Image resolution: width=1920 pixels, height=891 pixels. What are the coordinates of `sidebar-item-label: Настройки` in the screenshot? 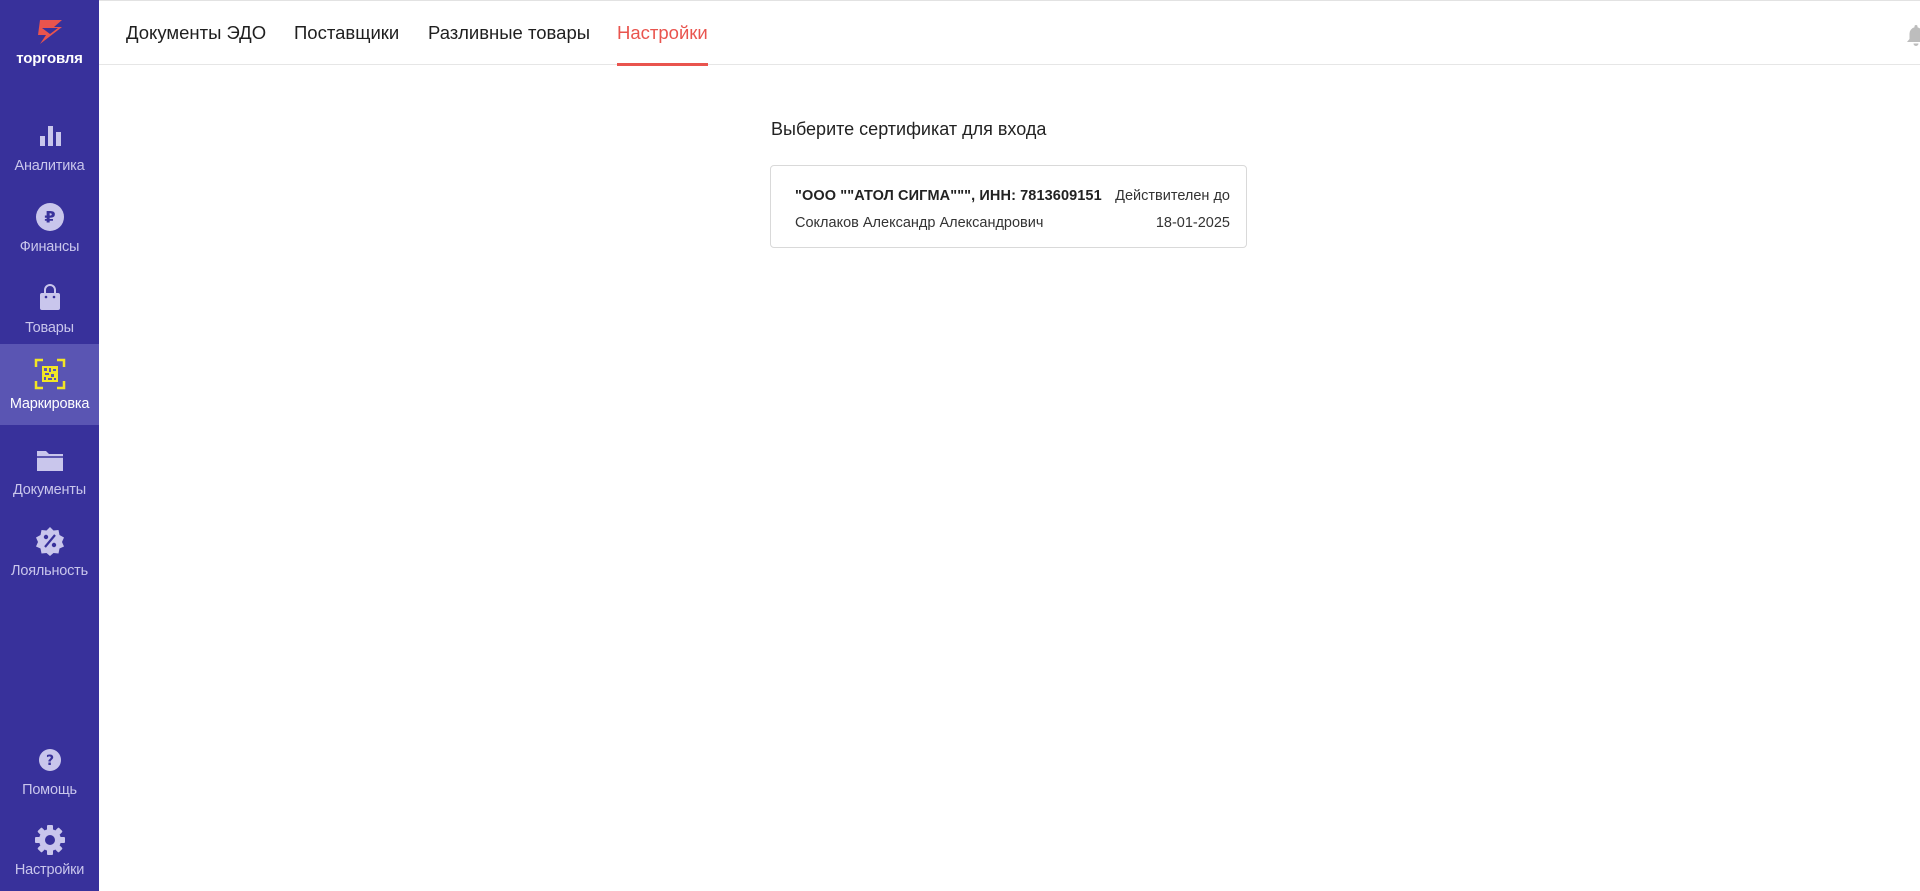 It's located at (49, 869).